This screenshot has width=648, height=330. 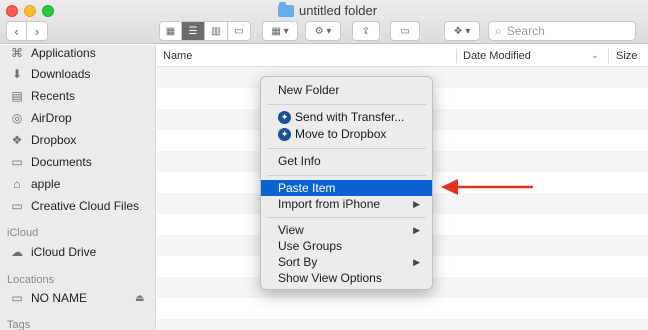 What do you see at coordinates (46, 184) in the screenshot?
I see `sidebar-item-label: apple` at bounding box center [46, 184].